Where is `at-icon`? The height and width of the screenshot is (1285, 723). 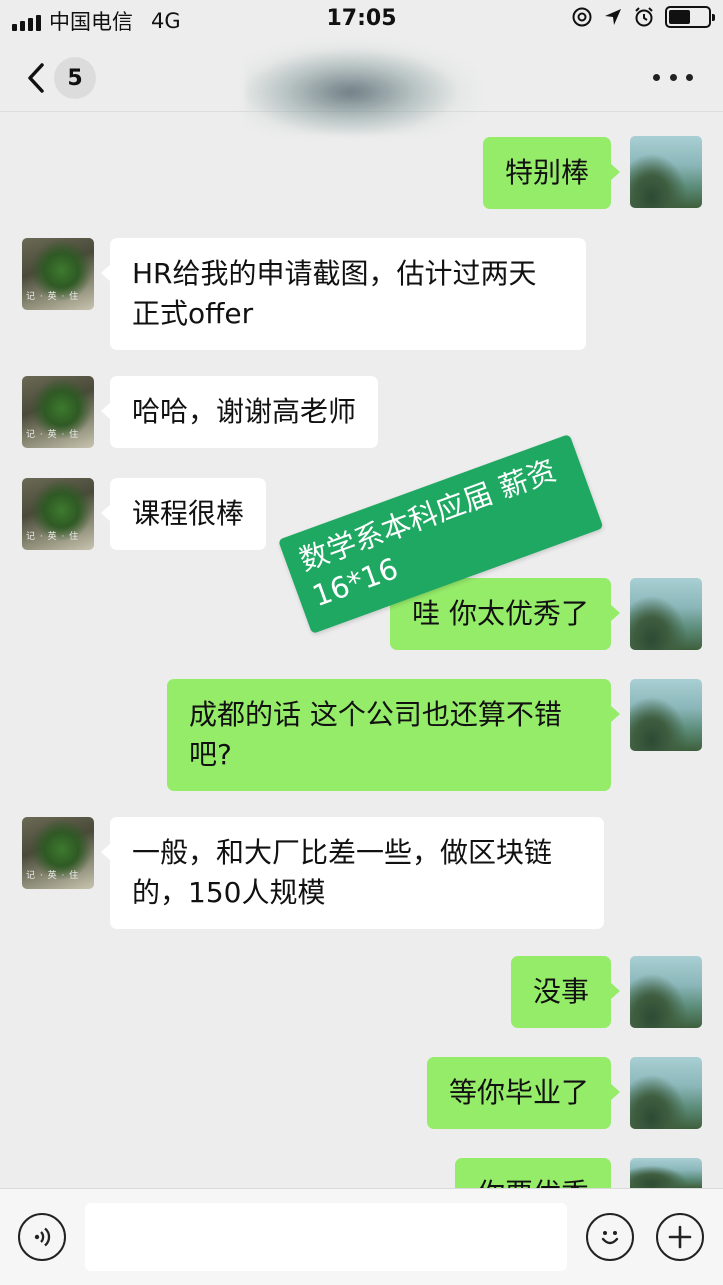 at-icon is located at coordinates (582, 17).